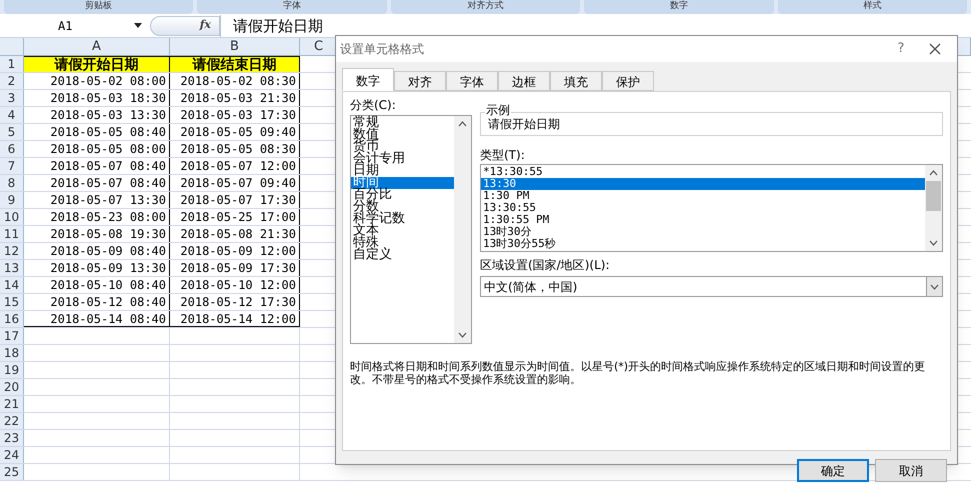 This screenshot has width=971, height=484. What do you see at coordinates (12, 98) in the screenshot?
I see `row-header: 3` at bounding box center [12, 98].